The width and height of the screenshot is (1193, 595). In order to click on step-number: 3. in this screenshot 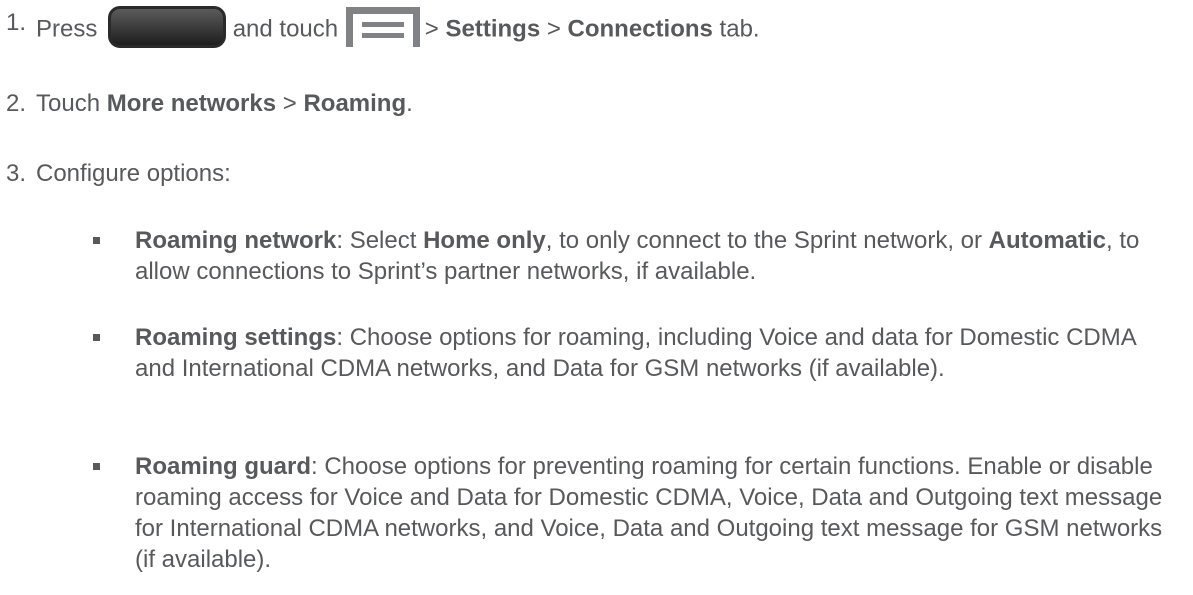, I will do `click(16, 173)`.